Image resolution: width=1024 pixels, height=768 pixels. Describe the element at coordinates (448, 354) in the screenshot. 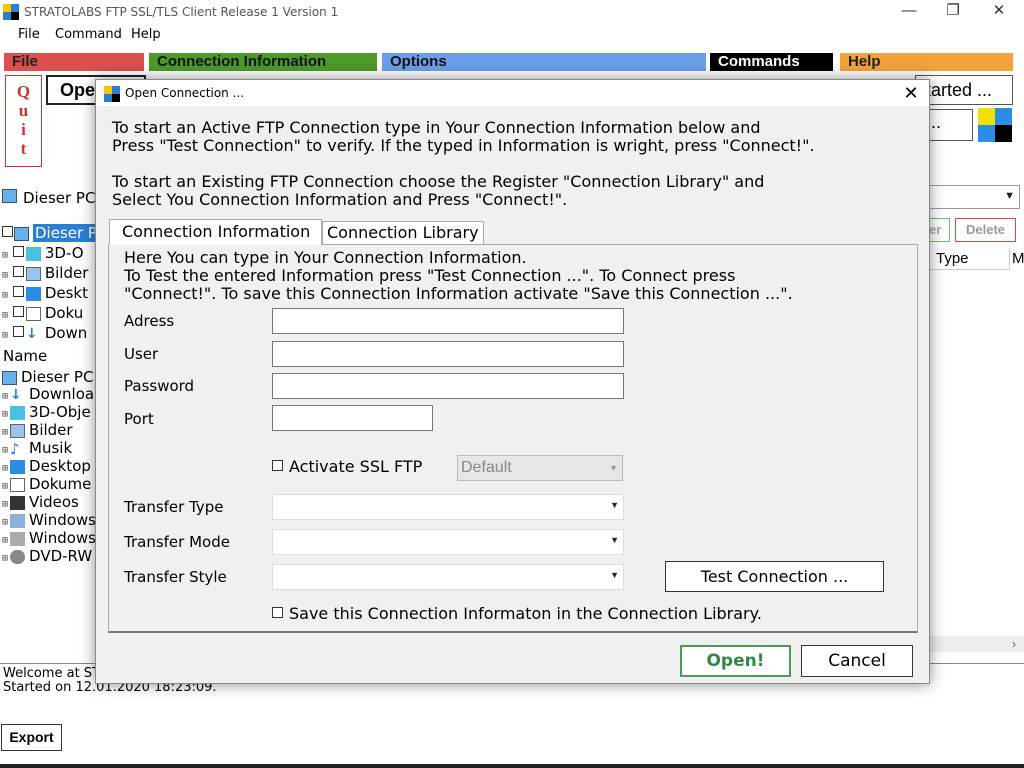

I see `user-input` at that location.